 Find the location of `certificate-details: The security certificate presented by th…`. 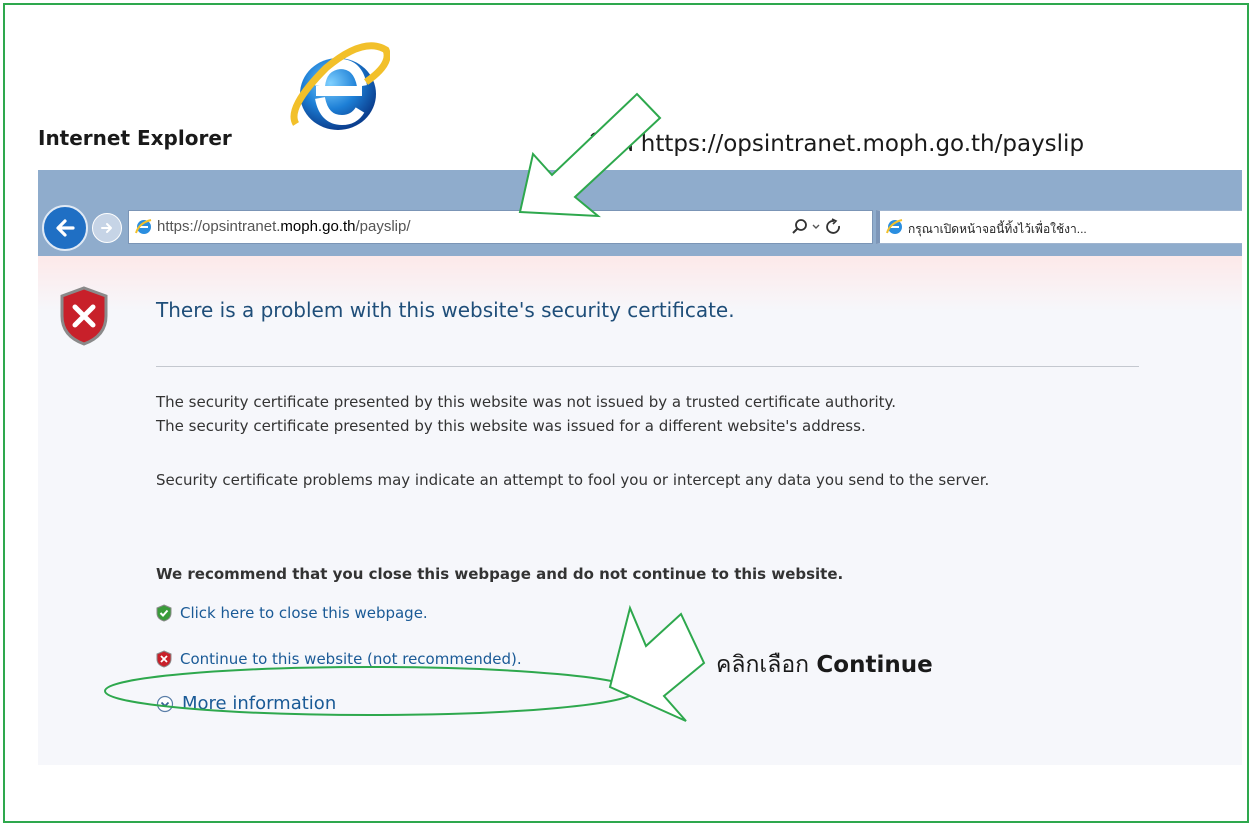

certificate-details: The security certificate presented by th… is located at coordinates (656, 414).